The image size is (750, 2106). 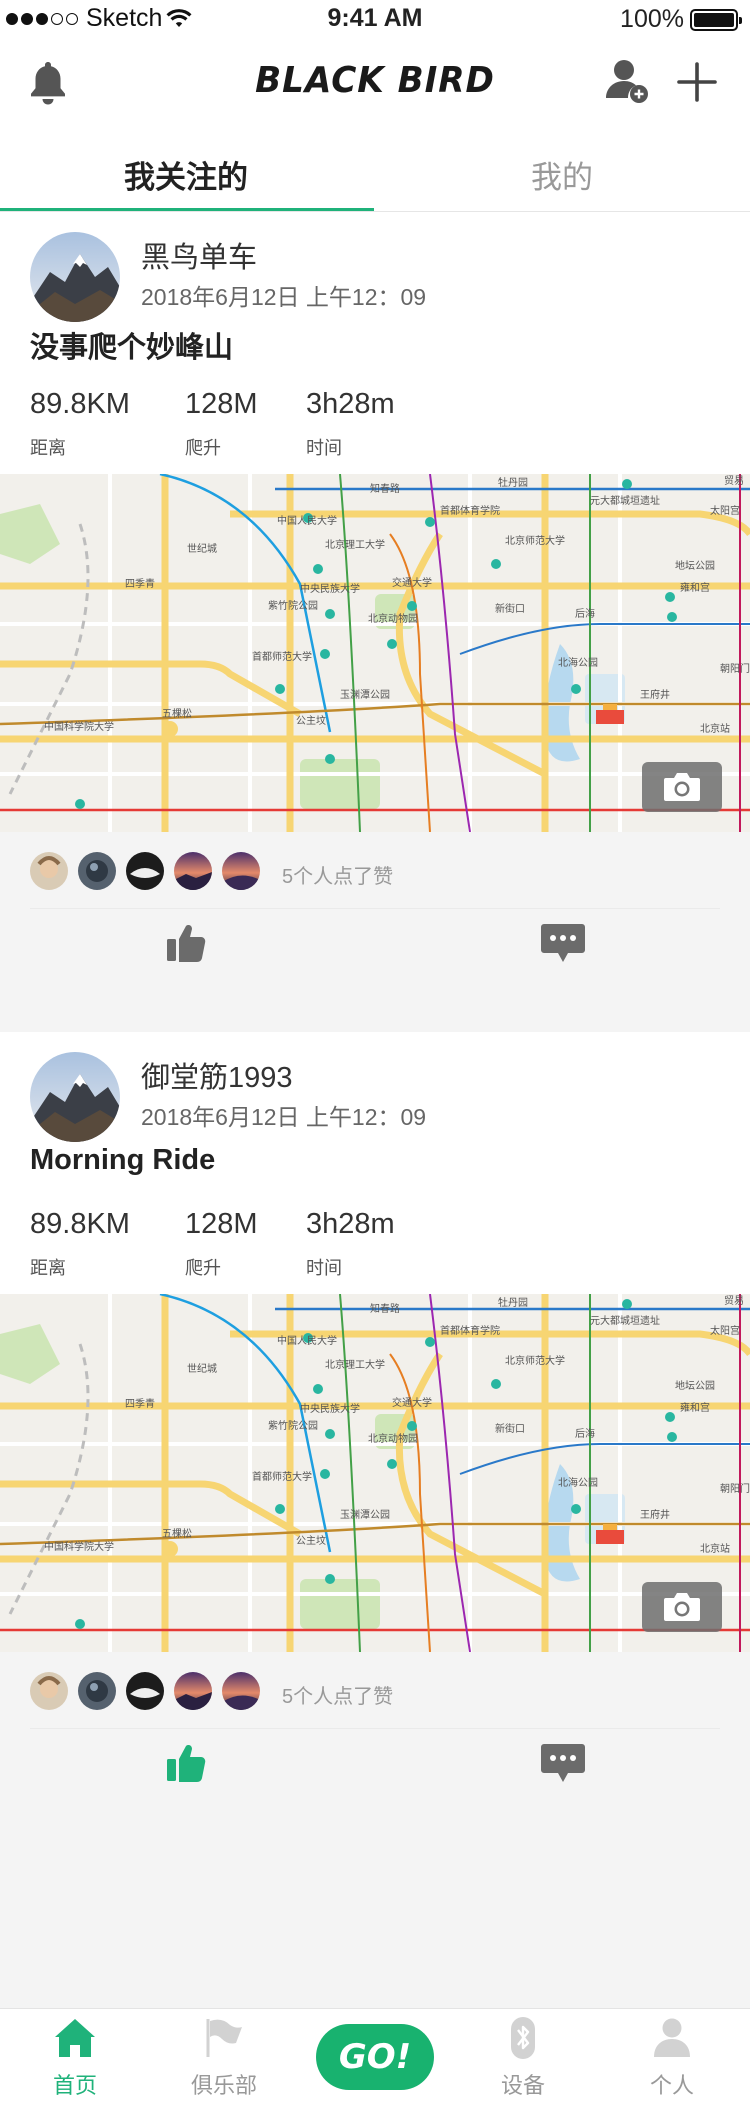 I want to click on tab-mine: 我的, so click(x=562, y=174).